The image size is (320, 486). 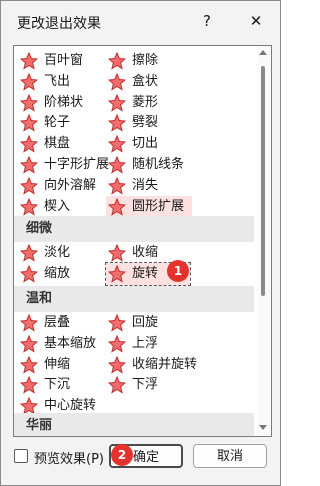 What do you see at coordinates (145, 144) in the screenshot?
I see `effect-item-label: 切出` at bounding box center [145, 144].